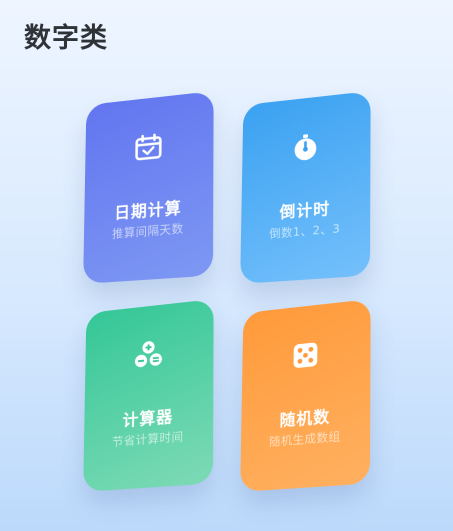  Describe the element at coordinates (148, 395) in the screenshot. I see `calculator-card: 计算器 节省计算时间` at that location.